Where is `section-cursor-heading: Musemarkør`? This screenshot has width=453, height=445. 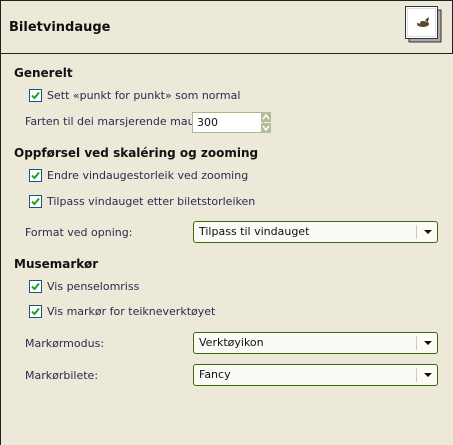 section-cursor-heading: Musemarkør is located at coordinates (56, 264).